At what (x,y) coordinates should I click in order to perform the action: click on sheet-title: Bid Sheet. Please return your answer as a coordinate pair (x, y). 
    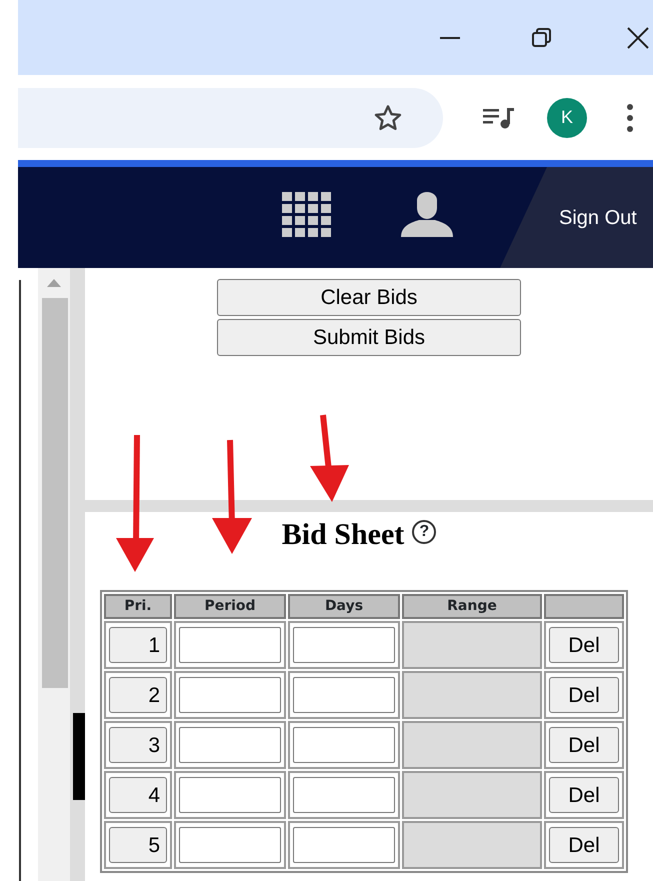
    Looking at the image, I should click on (343, 534).